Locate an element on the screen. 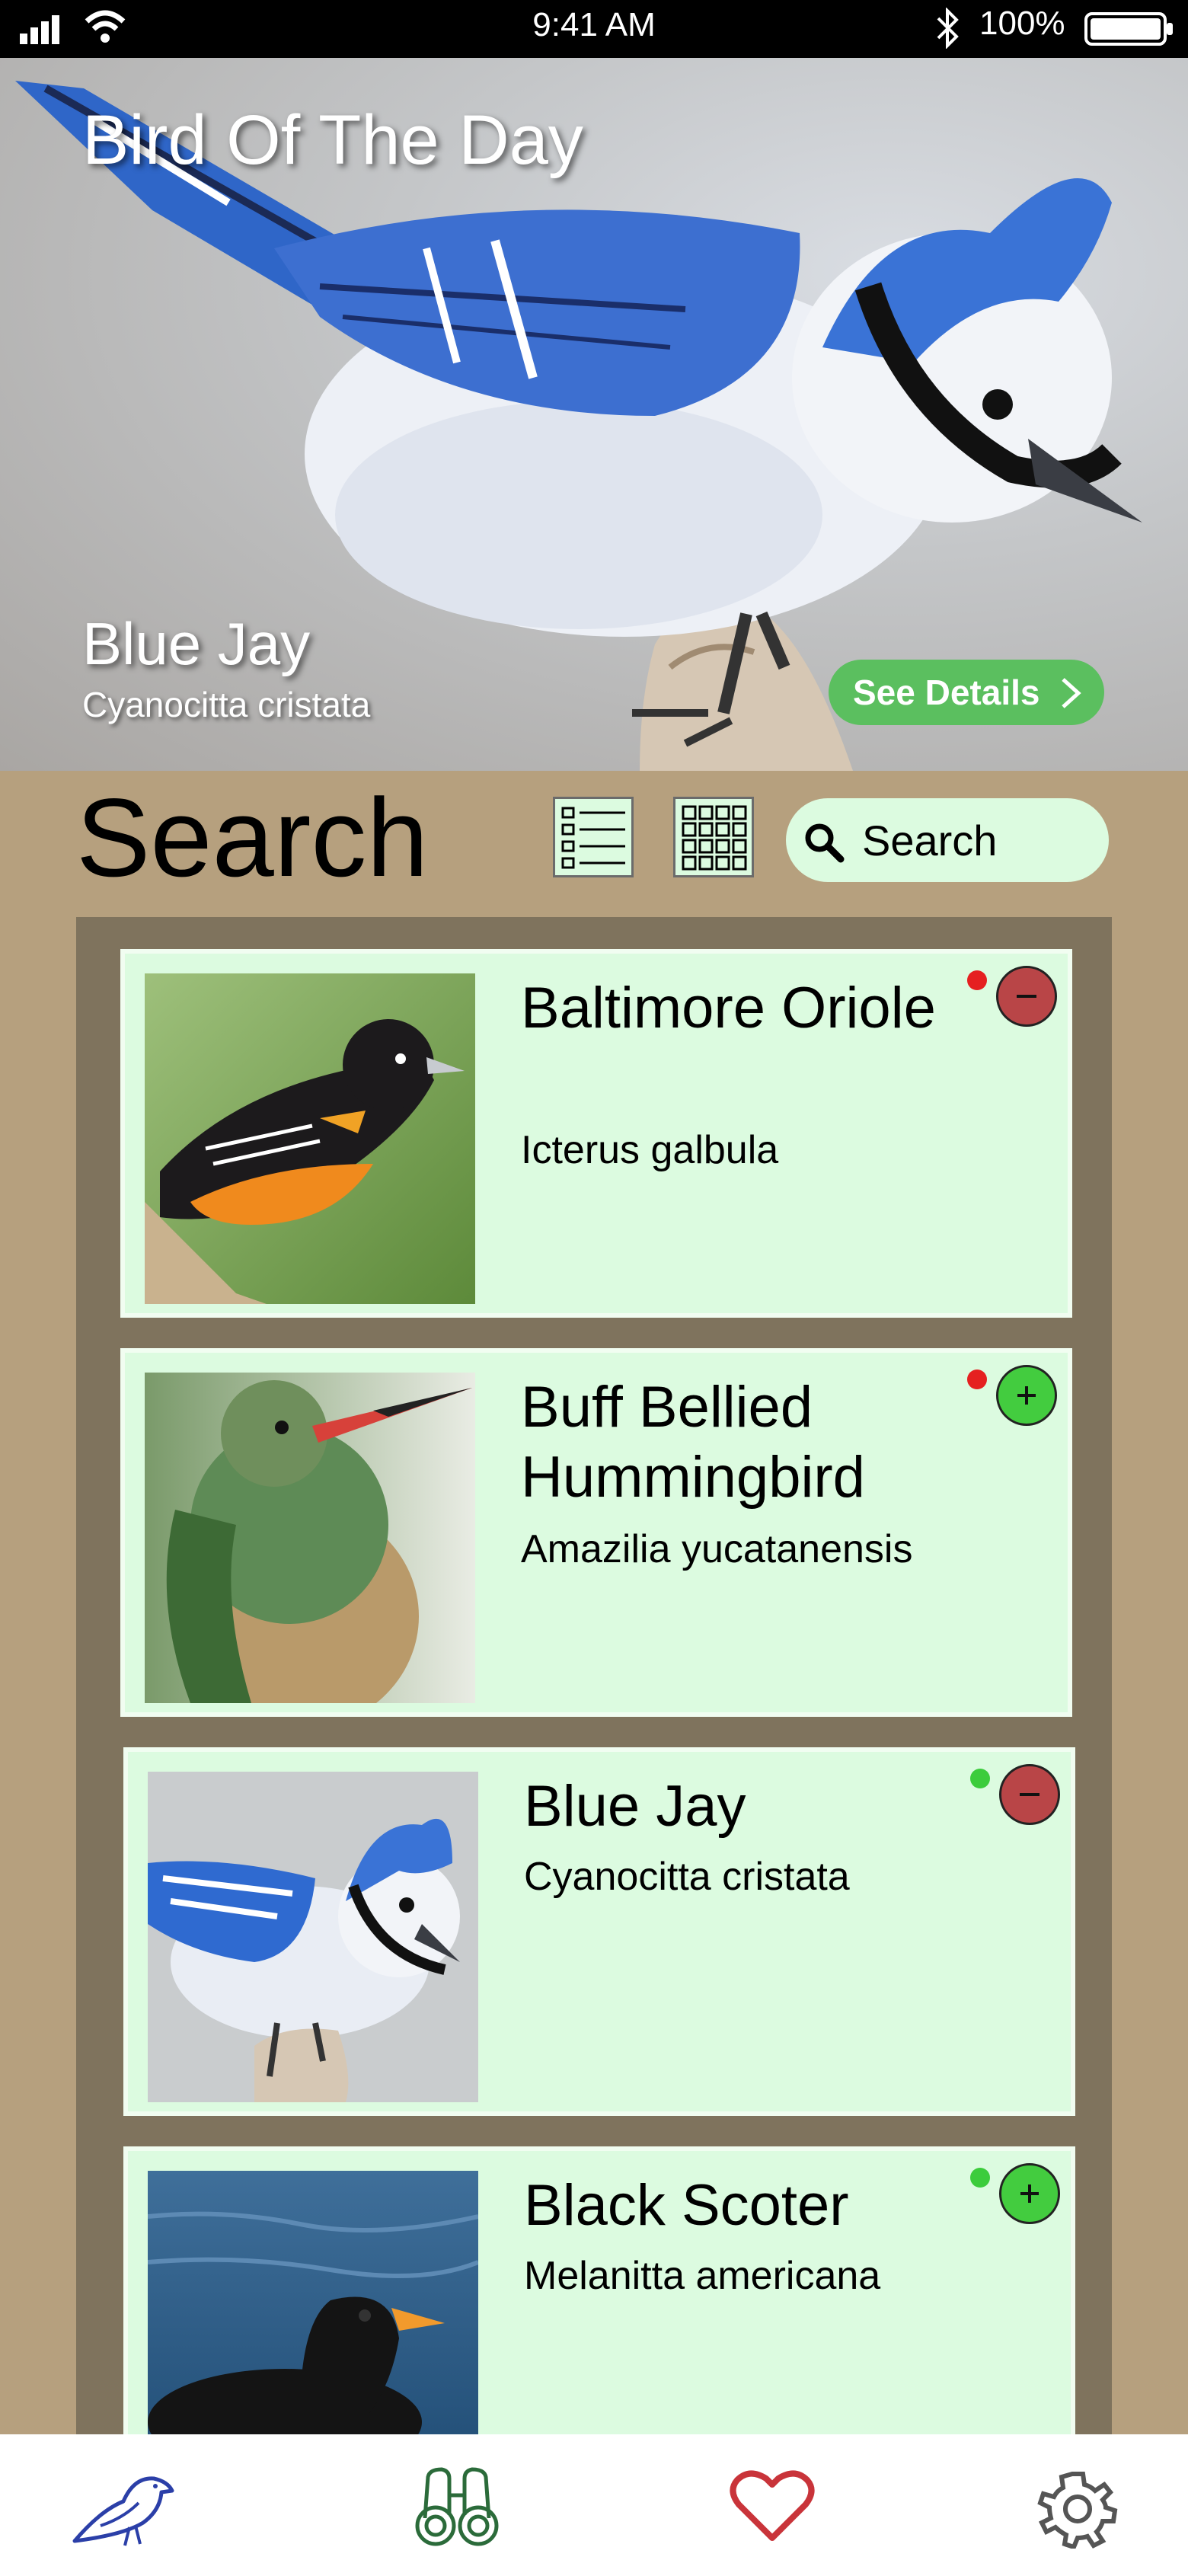 This screenshot has height=2576, width=1188. bottom-navigation is located at coordinates (594, 2505).